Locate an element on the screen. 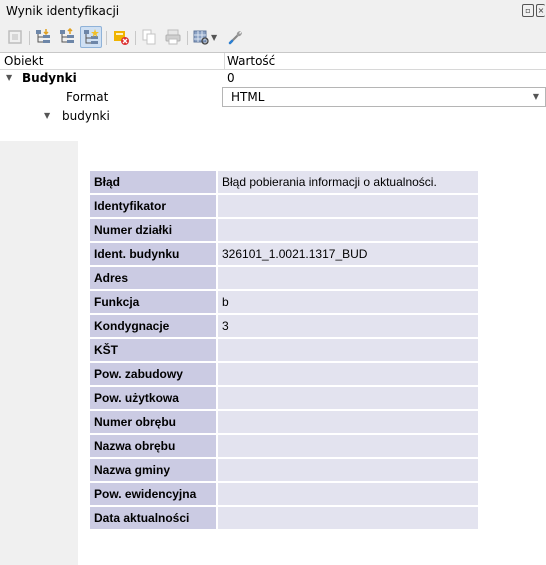  attribute-key: Nazwa obrębu is located at coordinates (153, 446).